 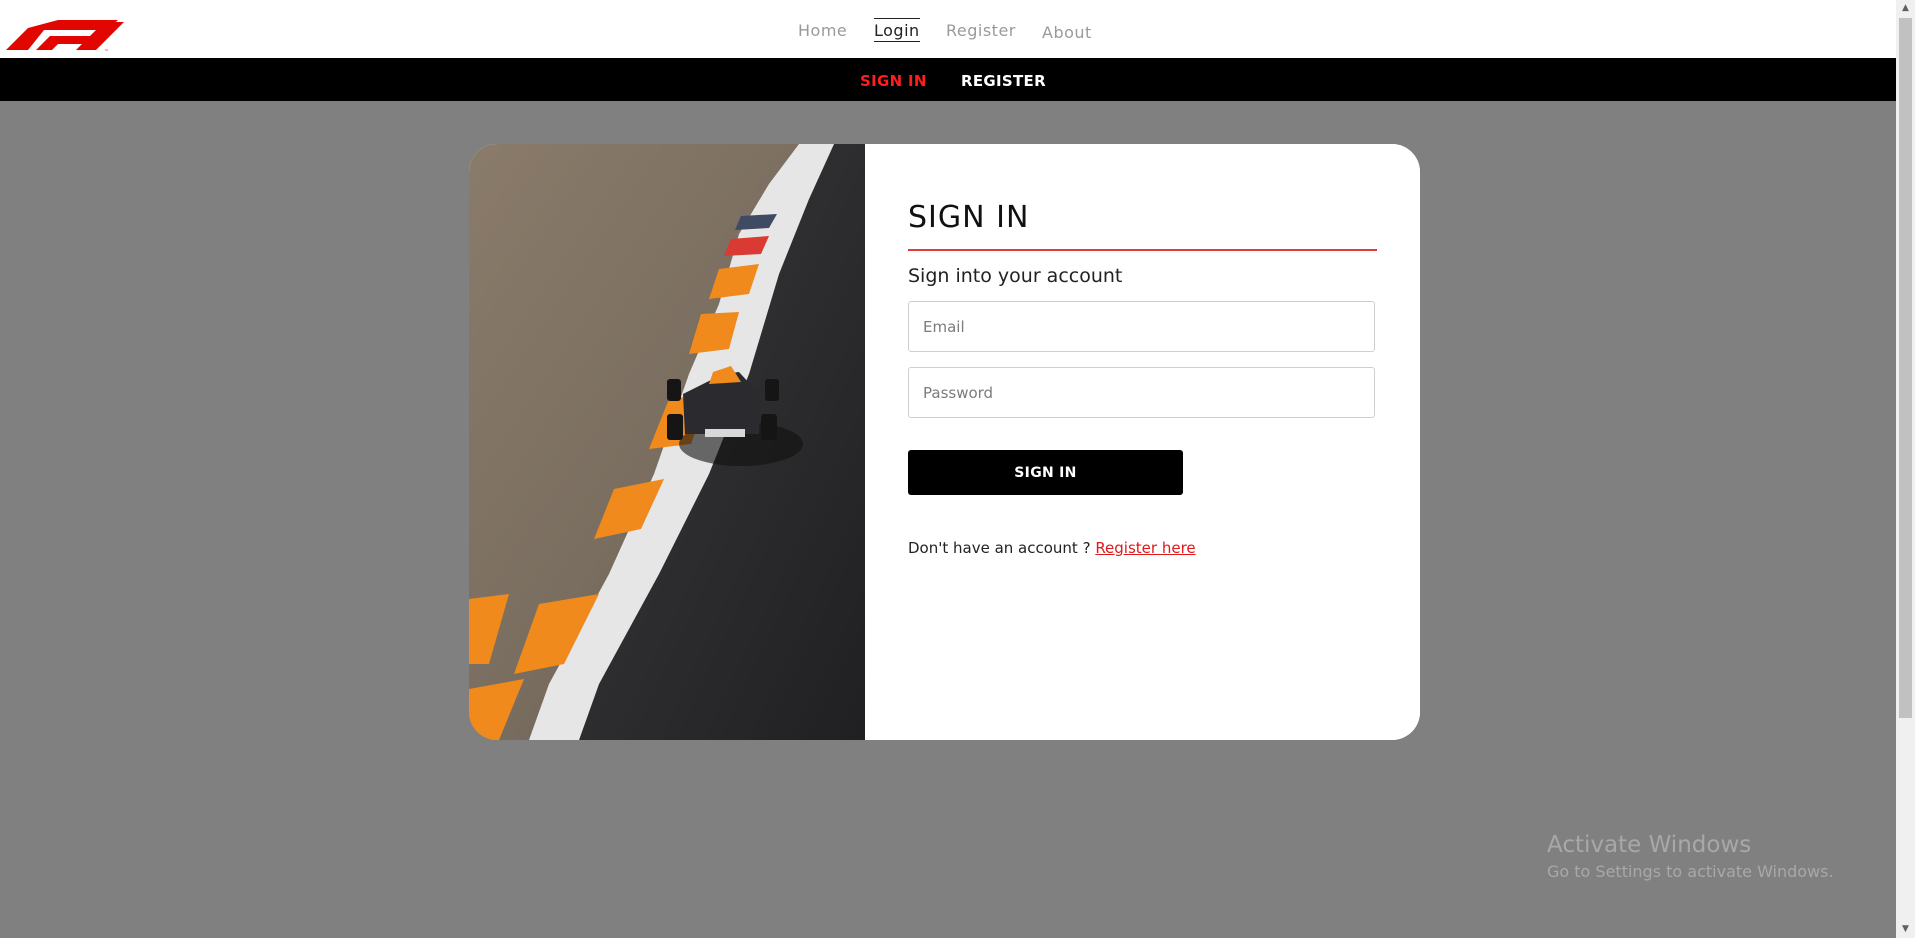 What do you see at coordinates (969, 217) in the screenshot?
I see `form-title: SIGN IN` at bounding box center [969, 217].